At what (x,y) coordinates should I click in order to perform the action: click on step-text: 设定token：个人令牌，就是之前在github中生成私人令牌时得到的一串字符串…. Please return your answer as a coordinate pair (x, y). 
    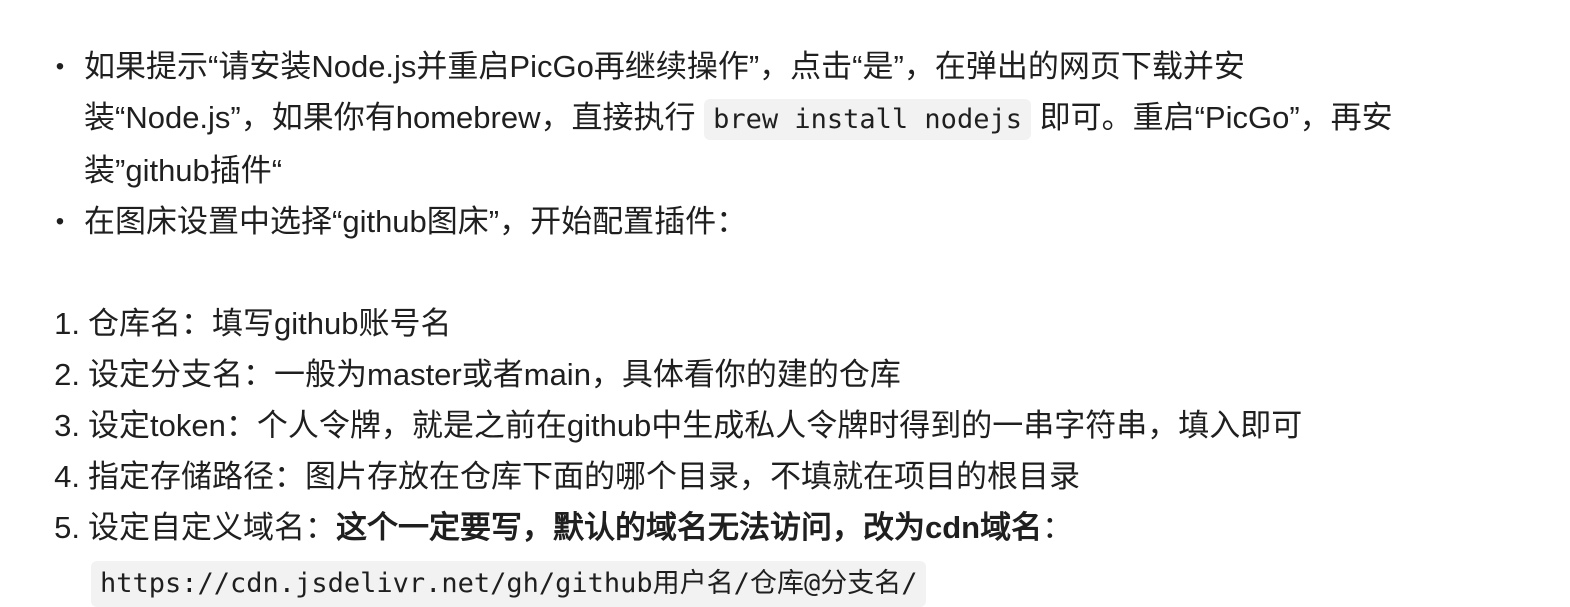
    Looking at the image, I should click on (695, 425).